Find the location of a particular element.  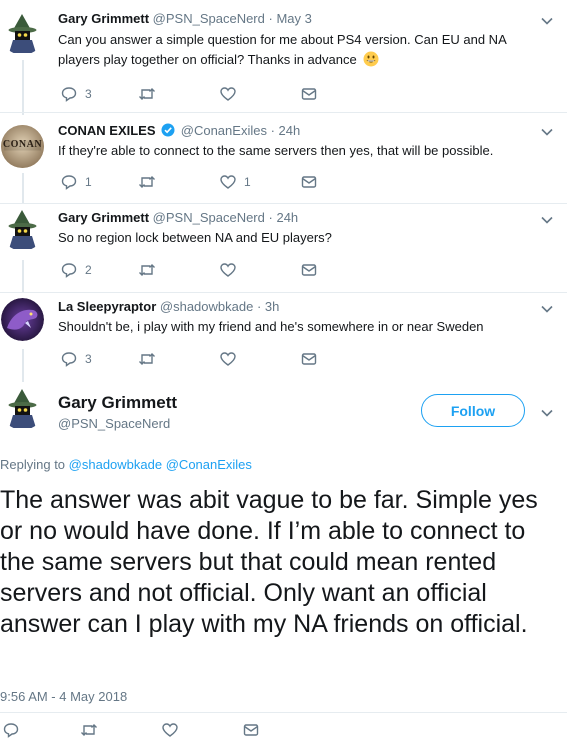

replying-user-link: @shadowbkade is located at coordinates (115, 464).